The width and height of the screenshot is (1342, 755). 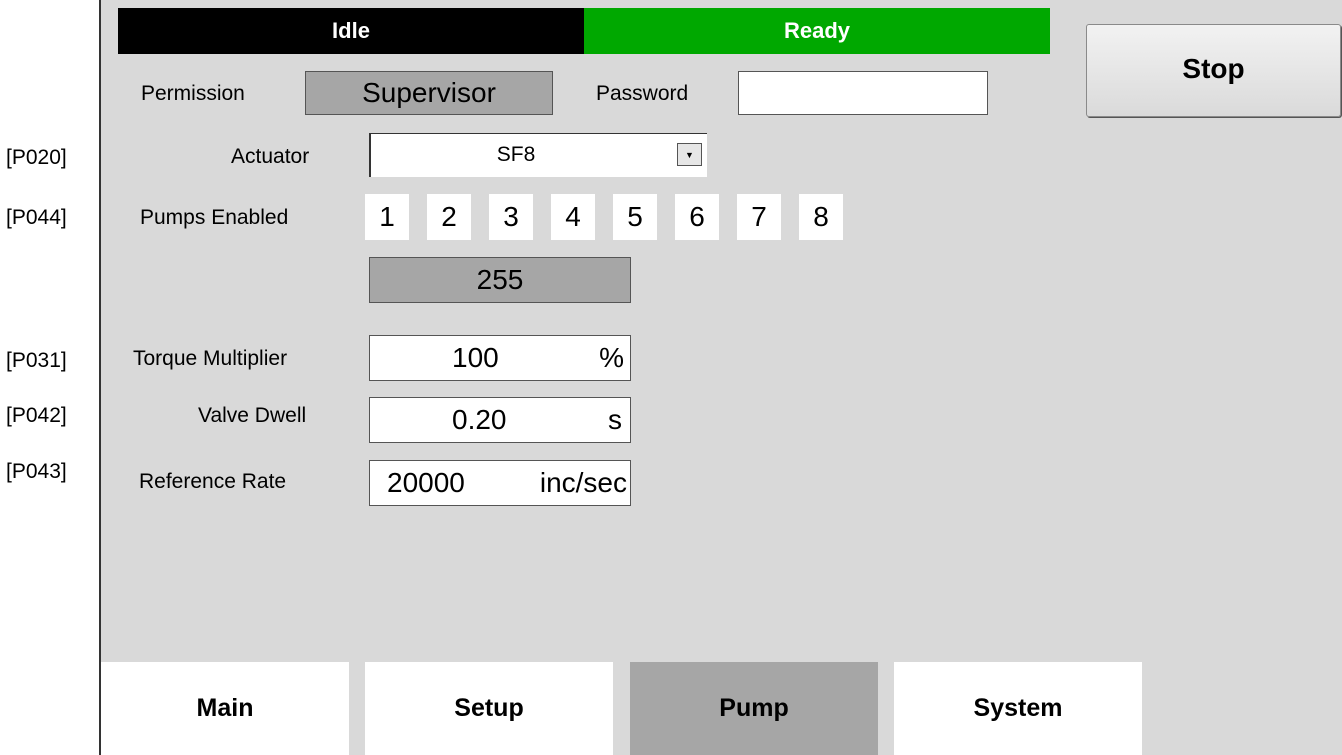 I want to click on pump-toggle-4: 4, so click(x=573, y=217).